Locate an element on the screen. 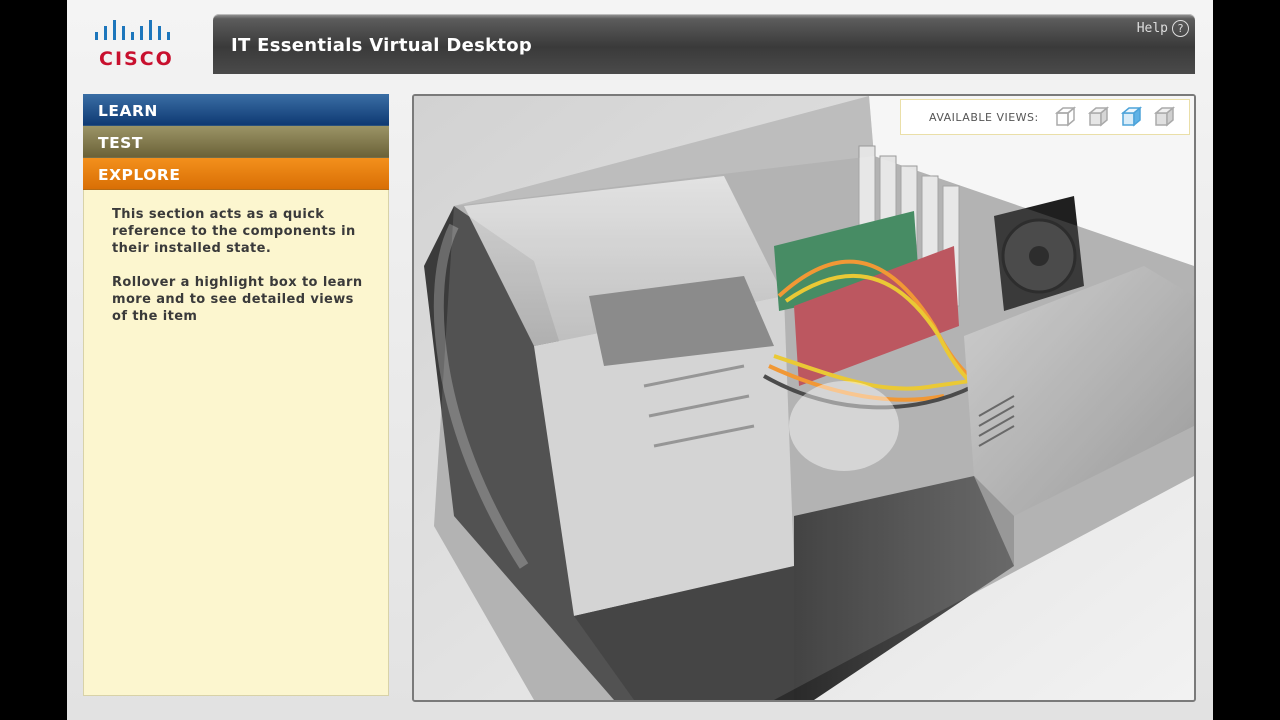  menu-explore: EXPLORE is located at coordinates (236, 174).